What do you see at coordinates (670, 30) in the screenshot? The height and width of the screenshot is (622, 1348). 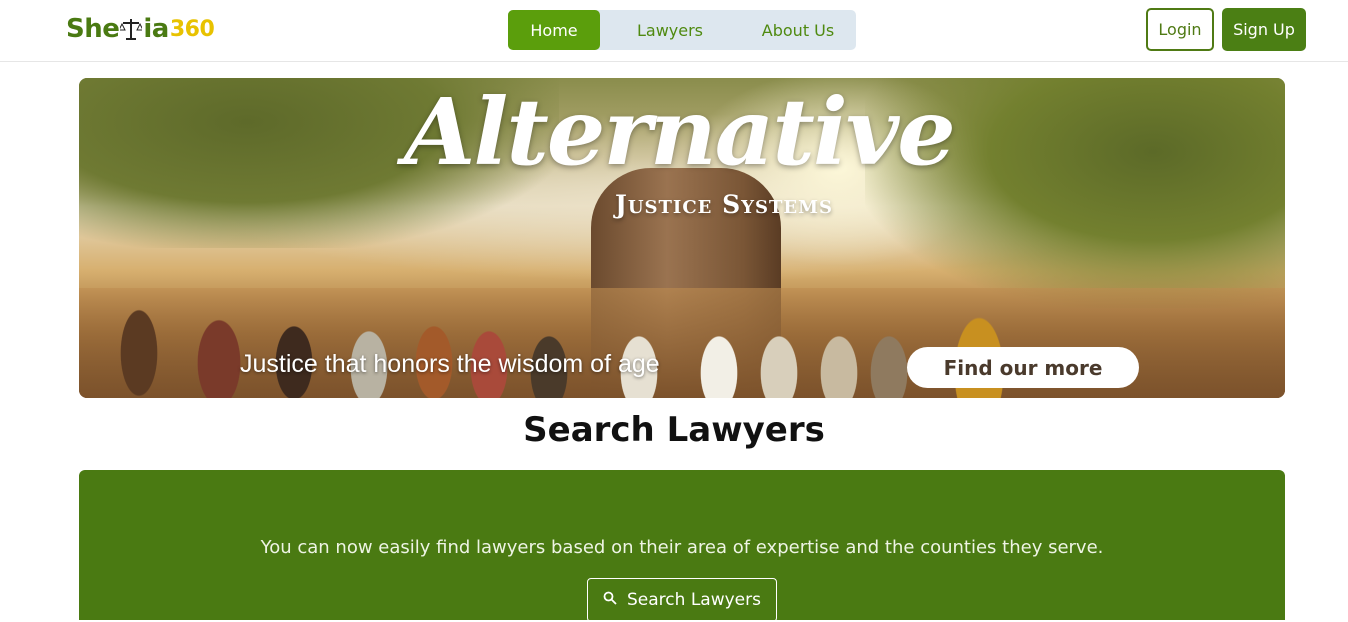 I see `nav-lawyers: Lawyers` at bounding box center [670, 30].